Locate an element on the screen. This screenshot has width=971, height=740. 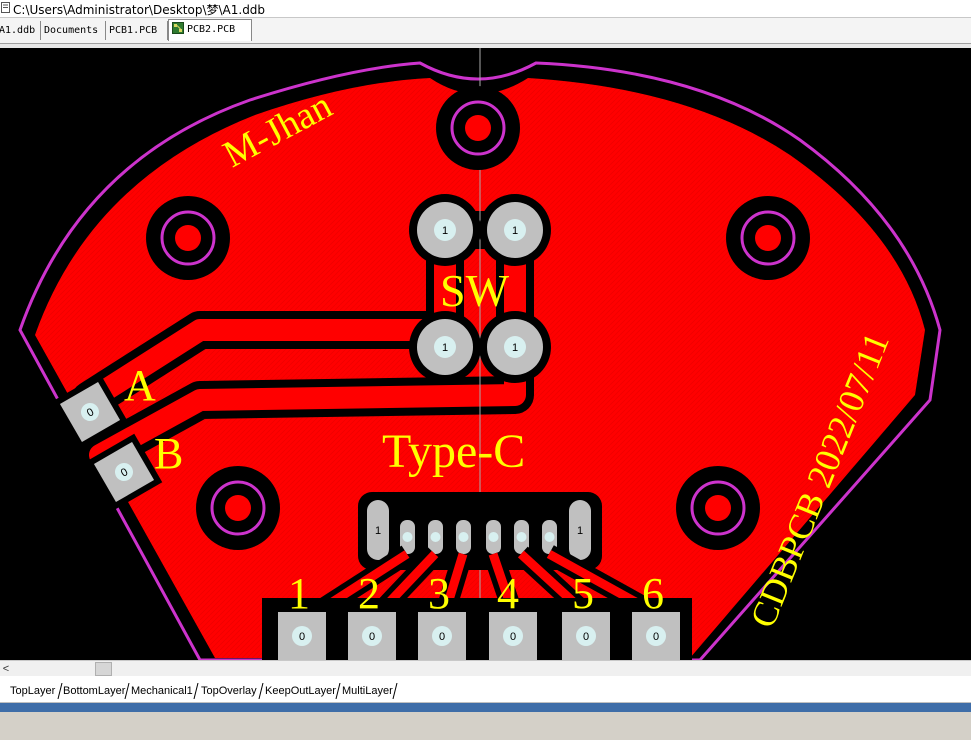
layer-tab-keepoutlayer: KeepOutLayer is located at coordinates (300, 691).